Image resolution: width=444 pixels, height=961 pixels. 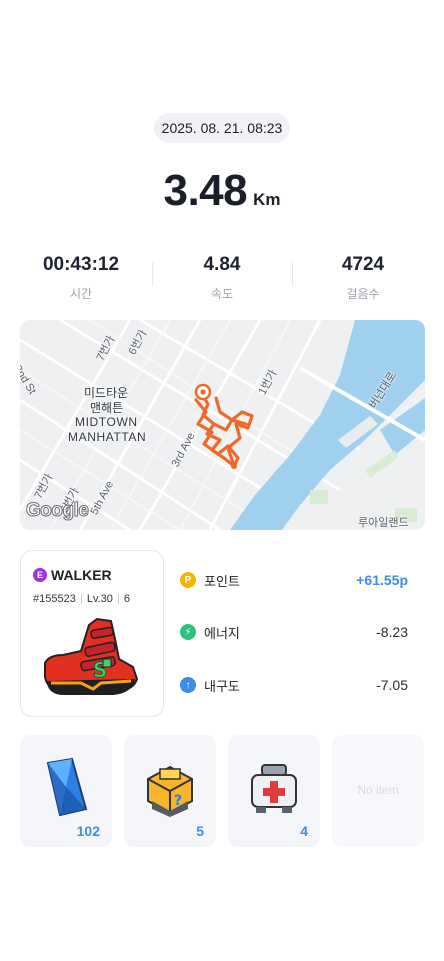 What do you see at coordinates (81, 575) in the screenshot?
I see `sneaker-name: WALKER` at bounding box center [81, 575].